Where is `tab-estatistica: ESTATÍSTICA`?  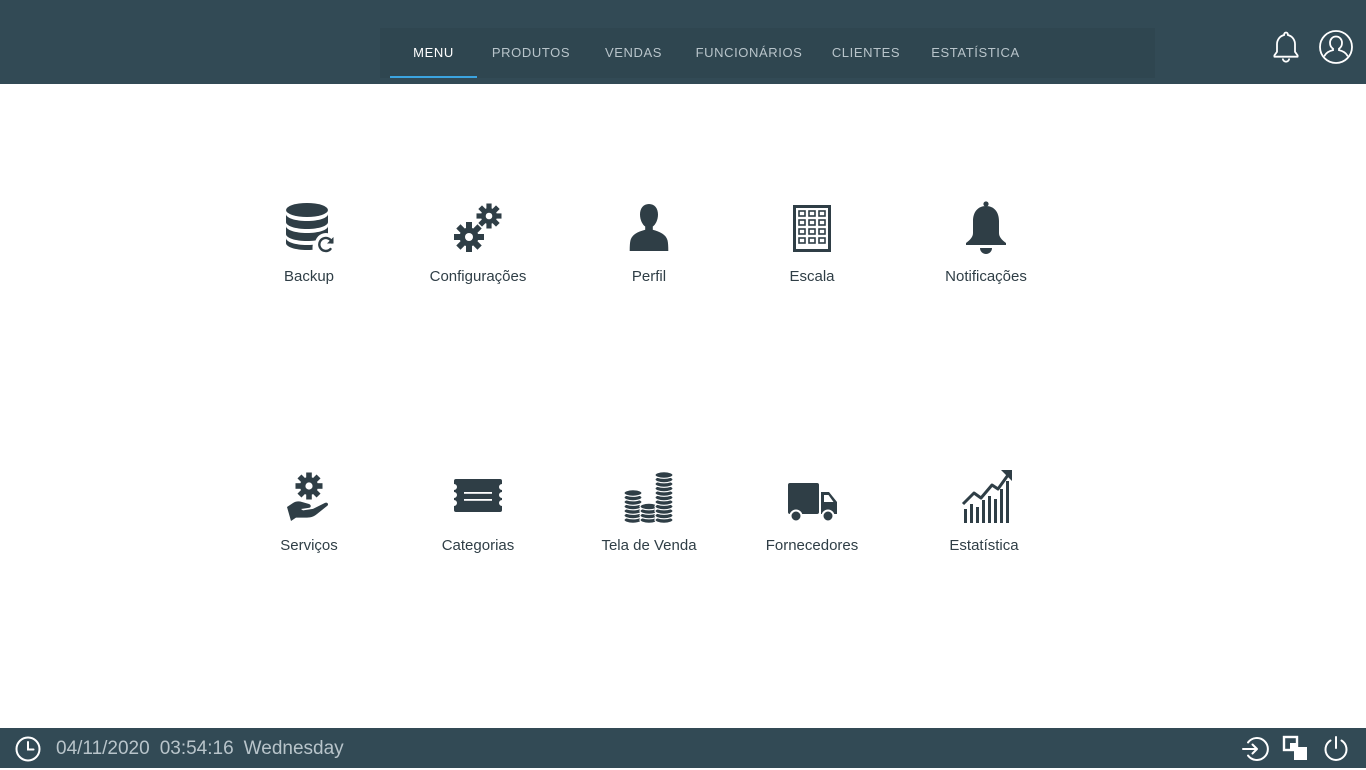 tab-estatistica: ESTATÍSTICA is located at coordinates (975, 53).